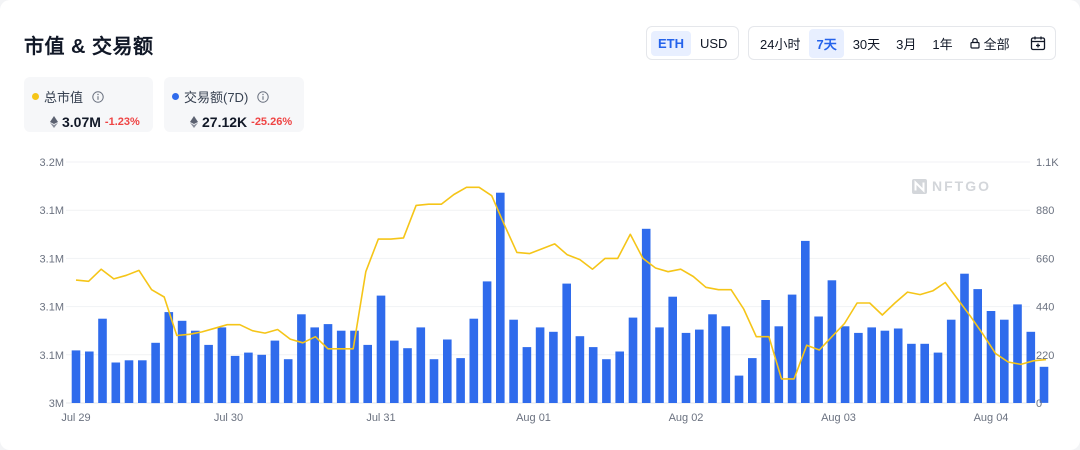 This screenshot has width=1080, height=450. What do you see at coordinates (122, 122) in the screenshot?
I see `market-cap-change: -1.23%` at bounding box center [122, 122].